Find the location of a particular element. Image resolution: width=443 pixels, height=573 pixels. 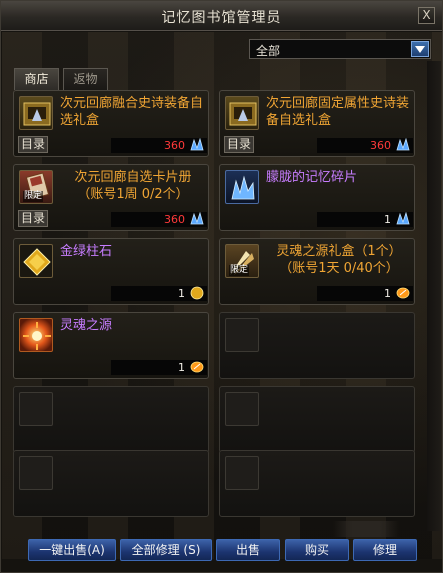

close-button: X is located at coordinates (426, 15).